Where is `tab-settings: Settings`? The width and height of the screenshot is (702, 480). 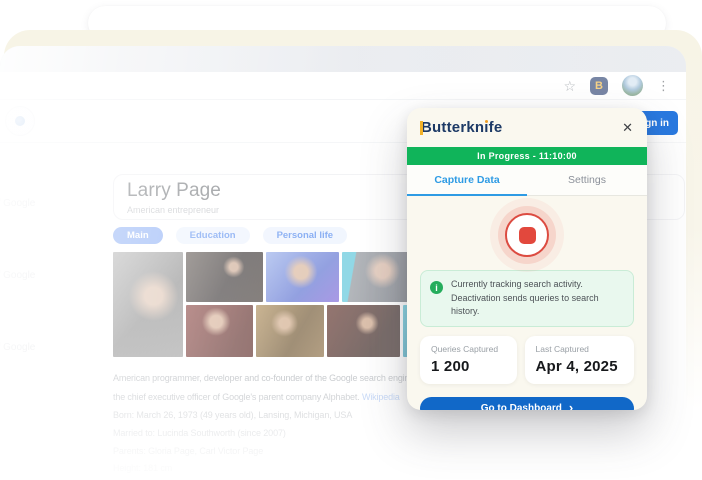 tab-settings: Settings is located at coordinates (587, 180).